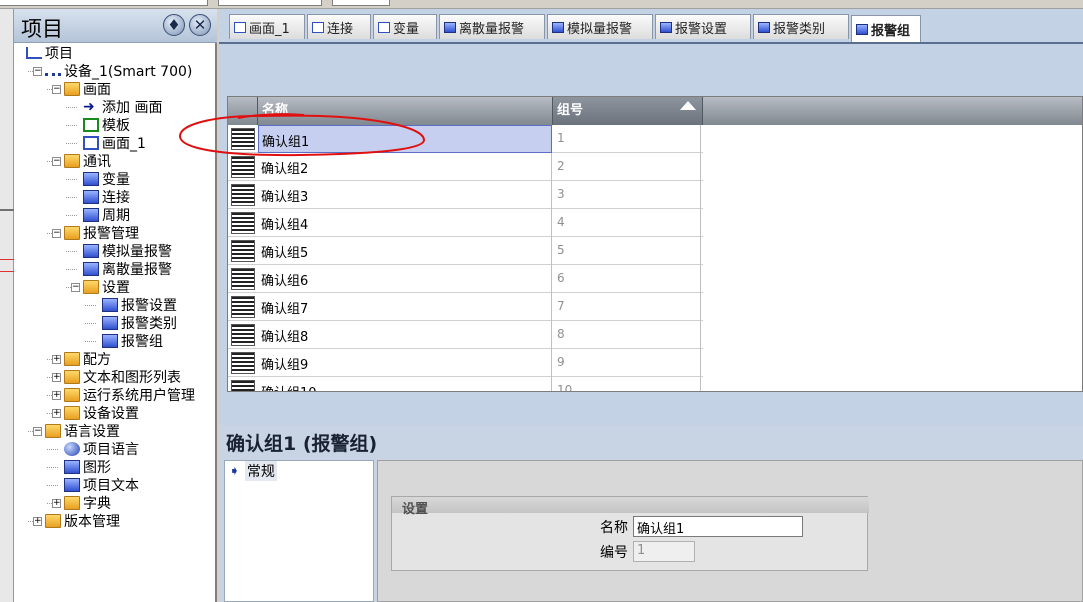  What do you see at coordinates (339, 26) in the screenshot?
I see `tab-connection: 连接` at bounding box center [339, 26].